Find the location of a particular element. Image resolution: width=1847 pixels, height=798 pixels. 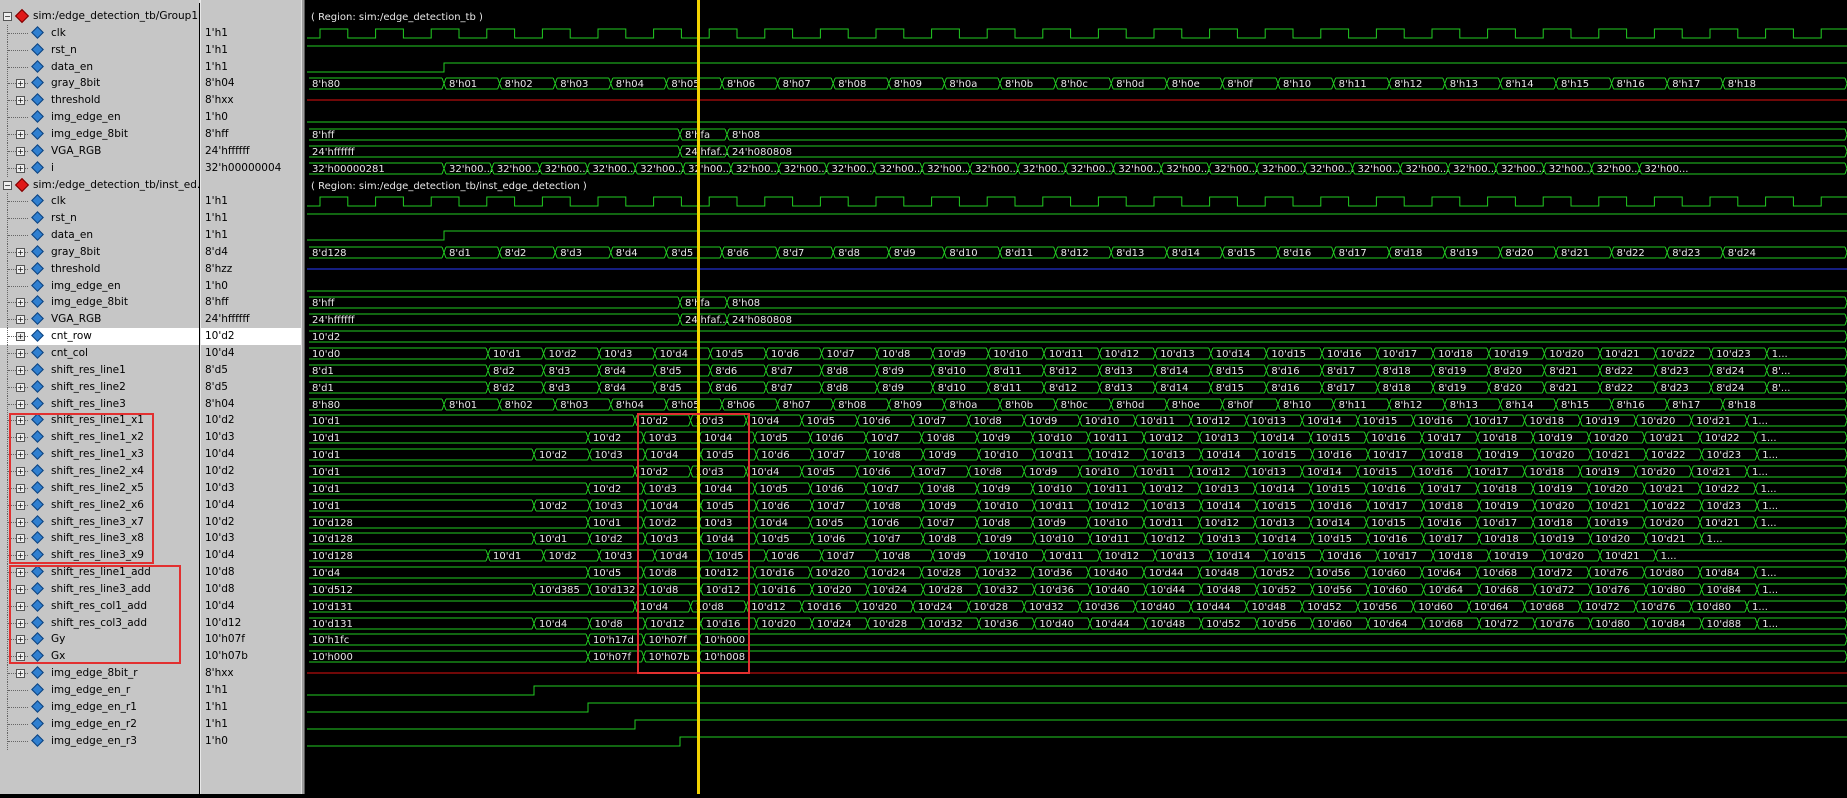

signal-row-img-edge-en-r2: img_edge_en_r2 is located at coordinates (99, 724).